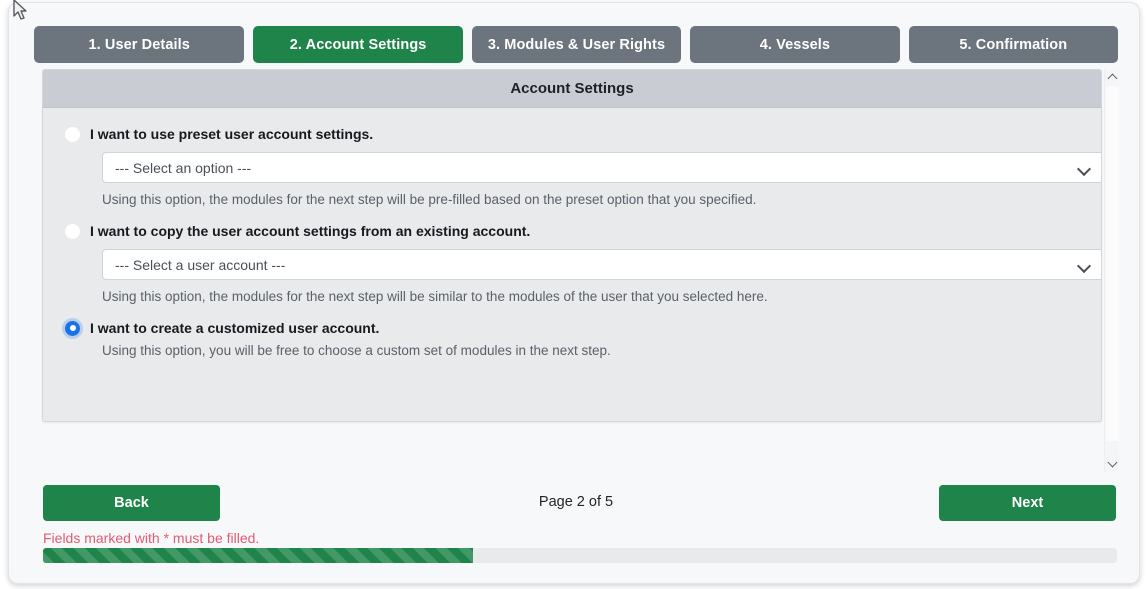 The height and width of the screenshot is (589, 1148). I want to click on chevron-down-glyph, so click(1112, 462).